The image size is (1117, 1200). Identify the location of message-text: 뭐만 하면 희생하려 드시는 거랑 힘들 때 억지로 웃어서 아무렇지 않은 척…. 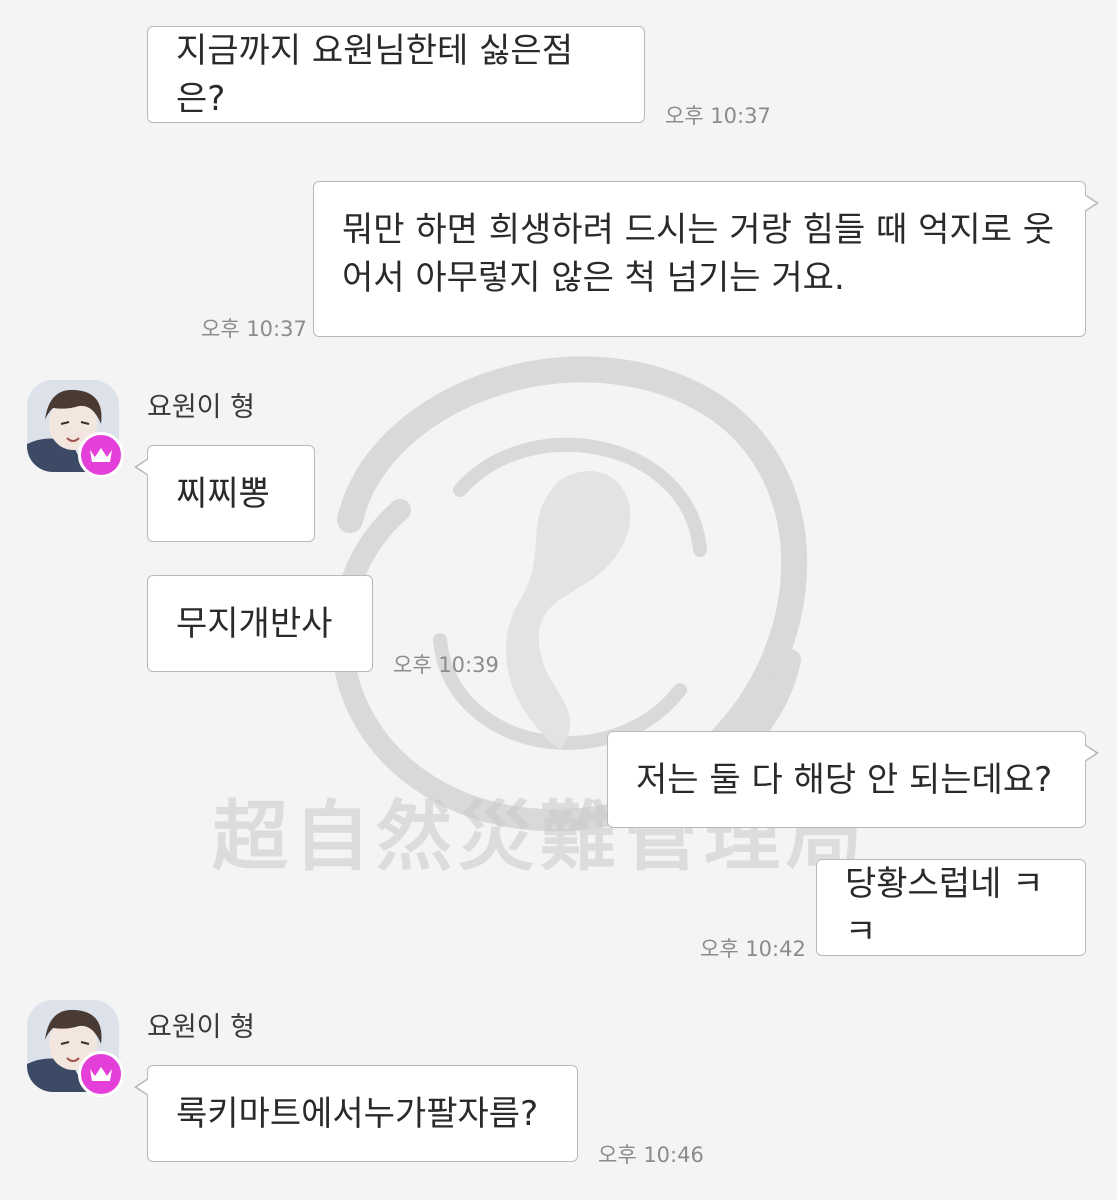
(698, 254).